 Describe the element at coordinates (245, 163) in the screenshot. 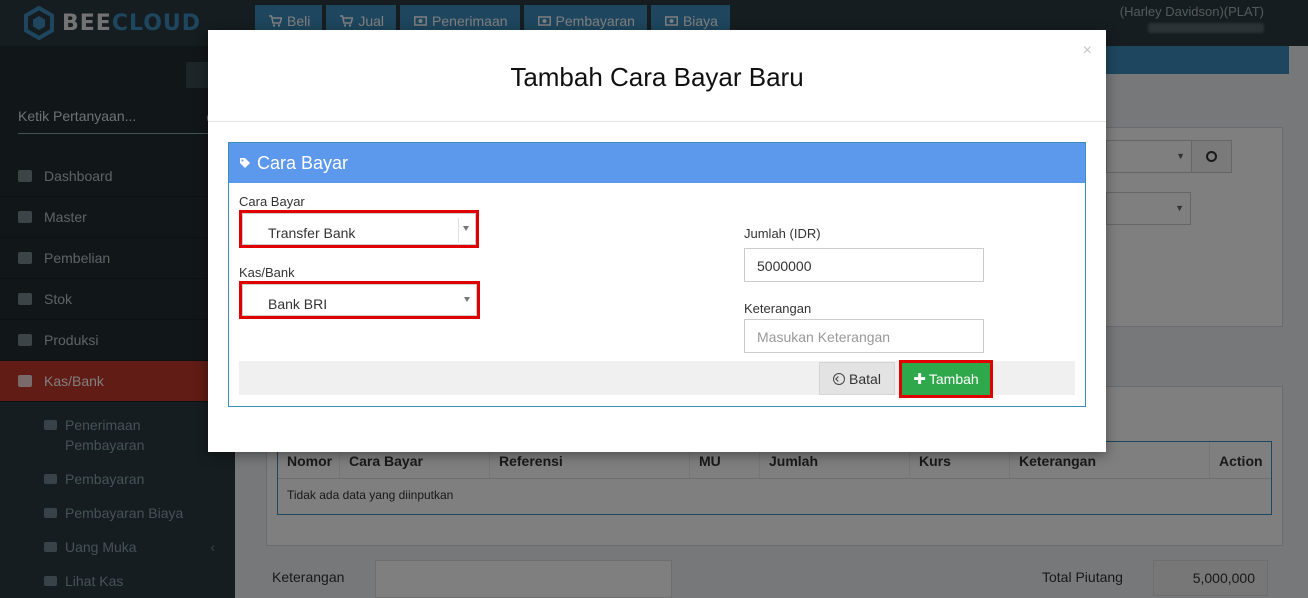

I see `tag-icon` at that location.